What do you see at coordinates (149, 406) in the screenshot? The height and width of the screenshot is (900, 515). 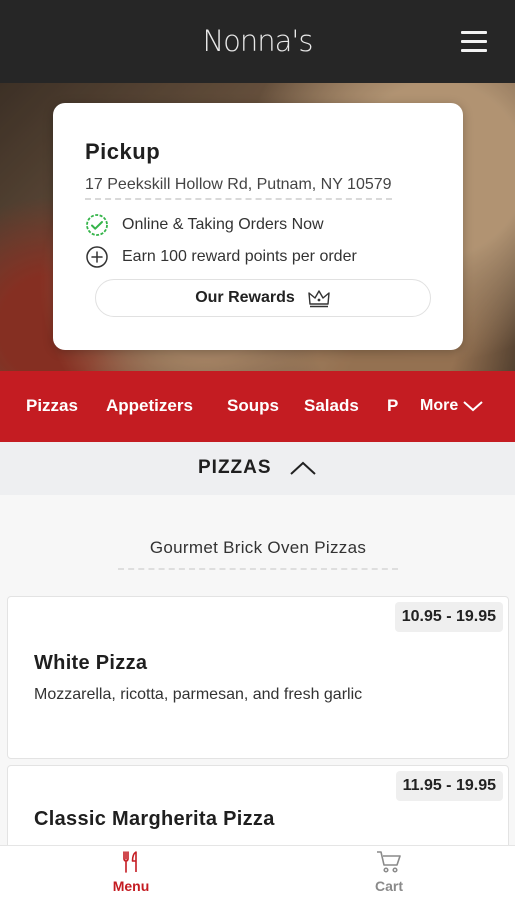 I see `category-appetizers: Appetizers` at bounding box center [149, 406].